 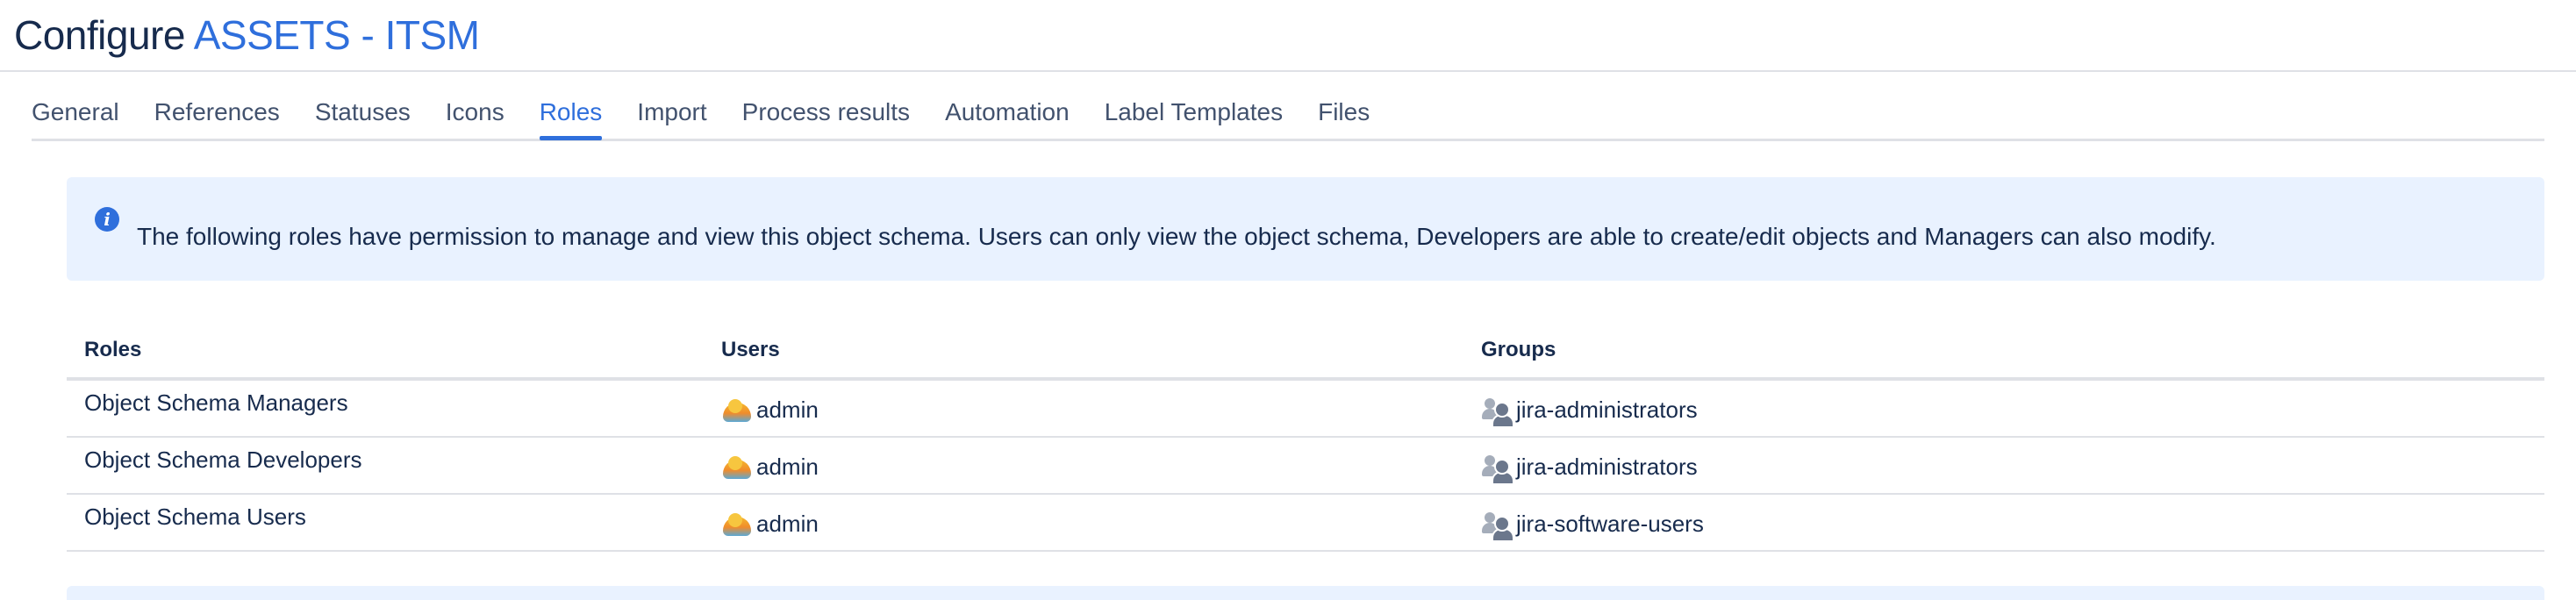 What do you see at coordinates (2003, 352) in the screenshot?
I see `column-header-groups: Groups` at bounding box center [2003, 352].